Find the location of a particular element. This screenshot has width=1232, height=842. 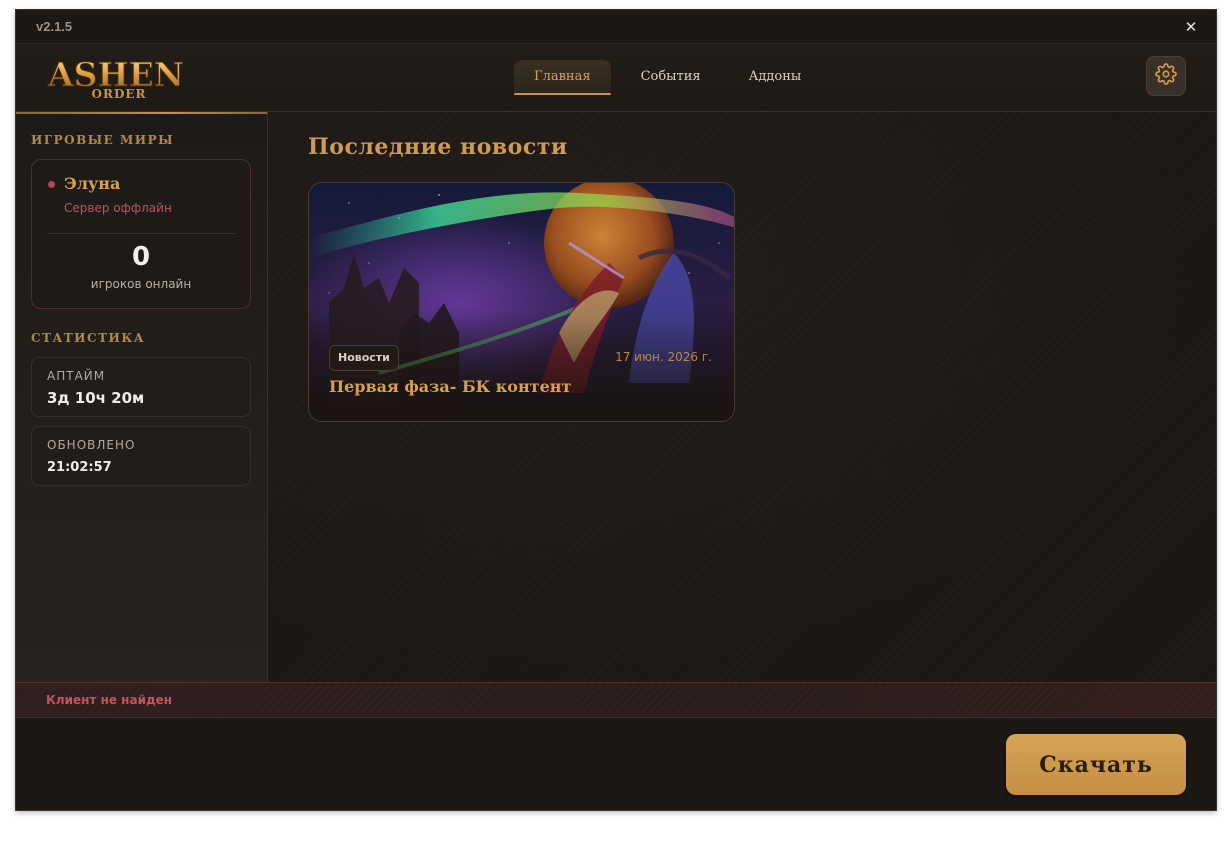

tab-addons: Аддоны is located at coordinates (775, 77).